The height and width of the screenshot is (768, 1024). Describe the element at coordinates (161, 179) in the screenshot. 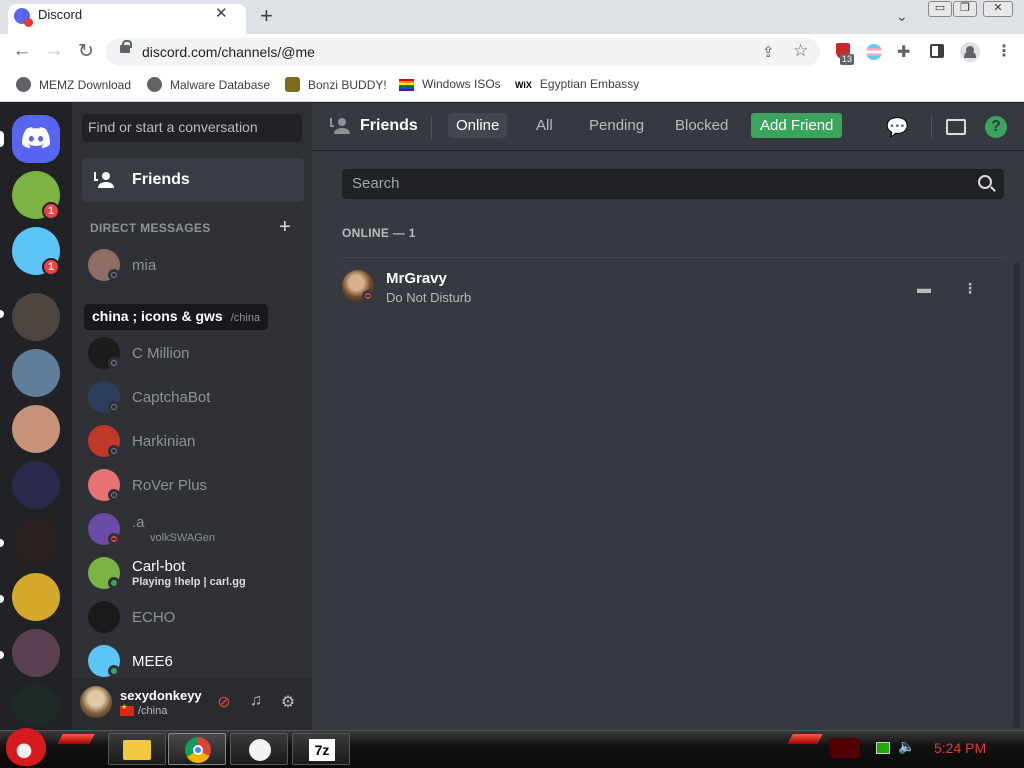

I see `friends-label: Friends` at that location.